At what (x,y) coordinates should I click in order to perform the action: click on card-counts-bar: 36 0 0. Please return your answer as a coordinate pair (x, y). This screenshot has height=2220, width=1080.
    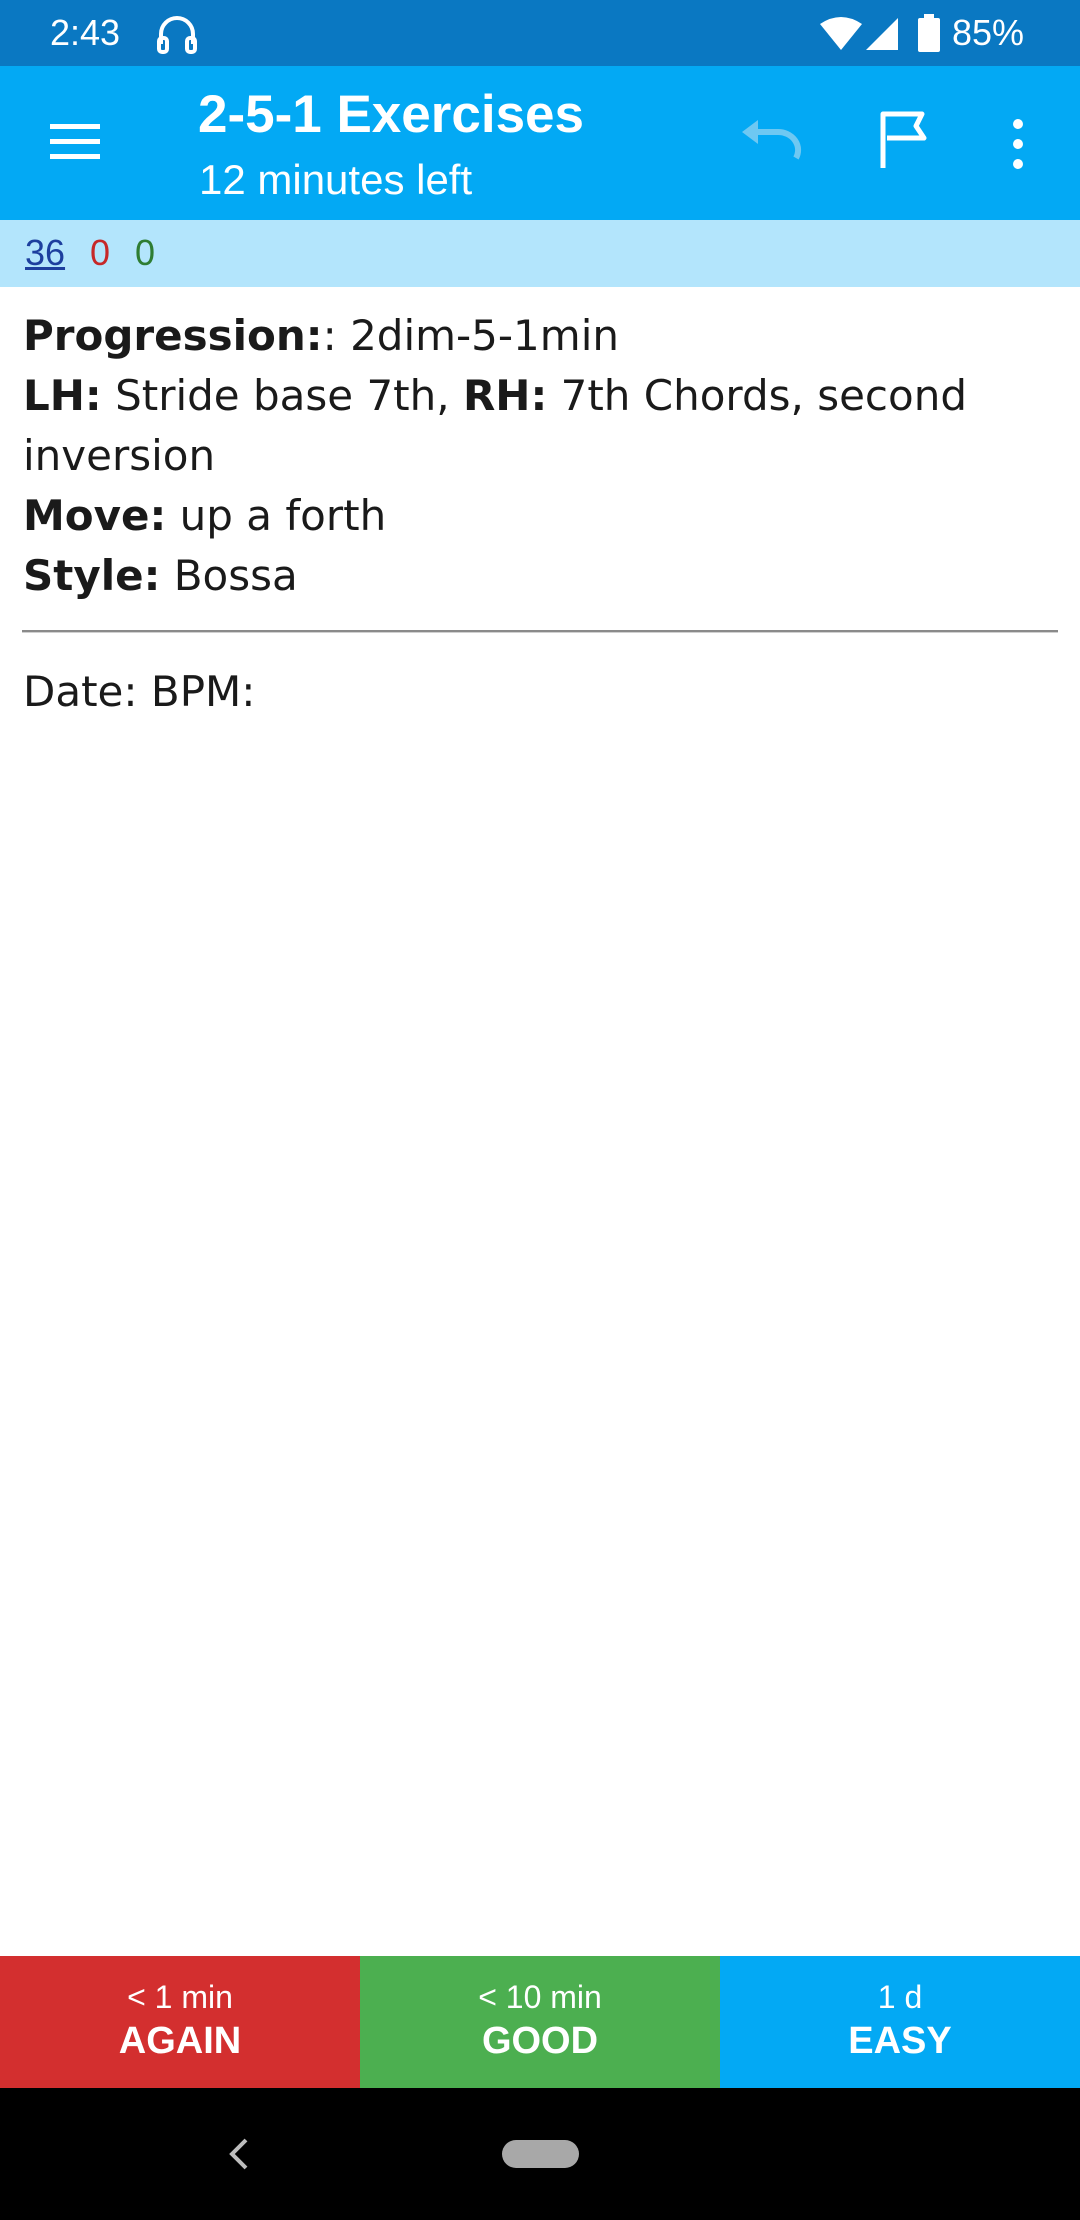
    Looking at the image, I should click on (540, 253).